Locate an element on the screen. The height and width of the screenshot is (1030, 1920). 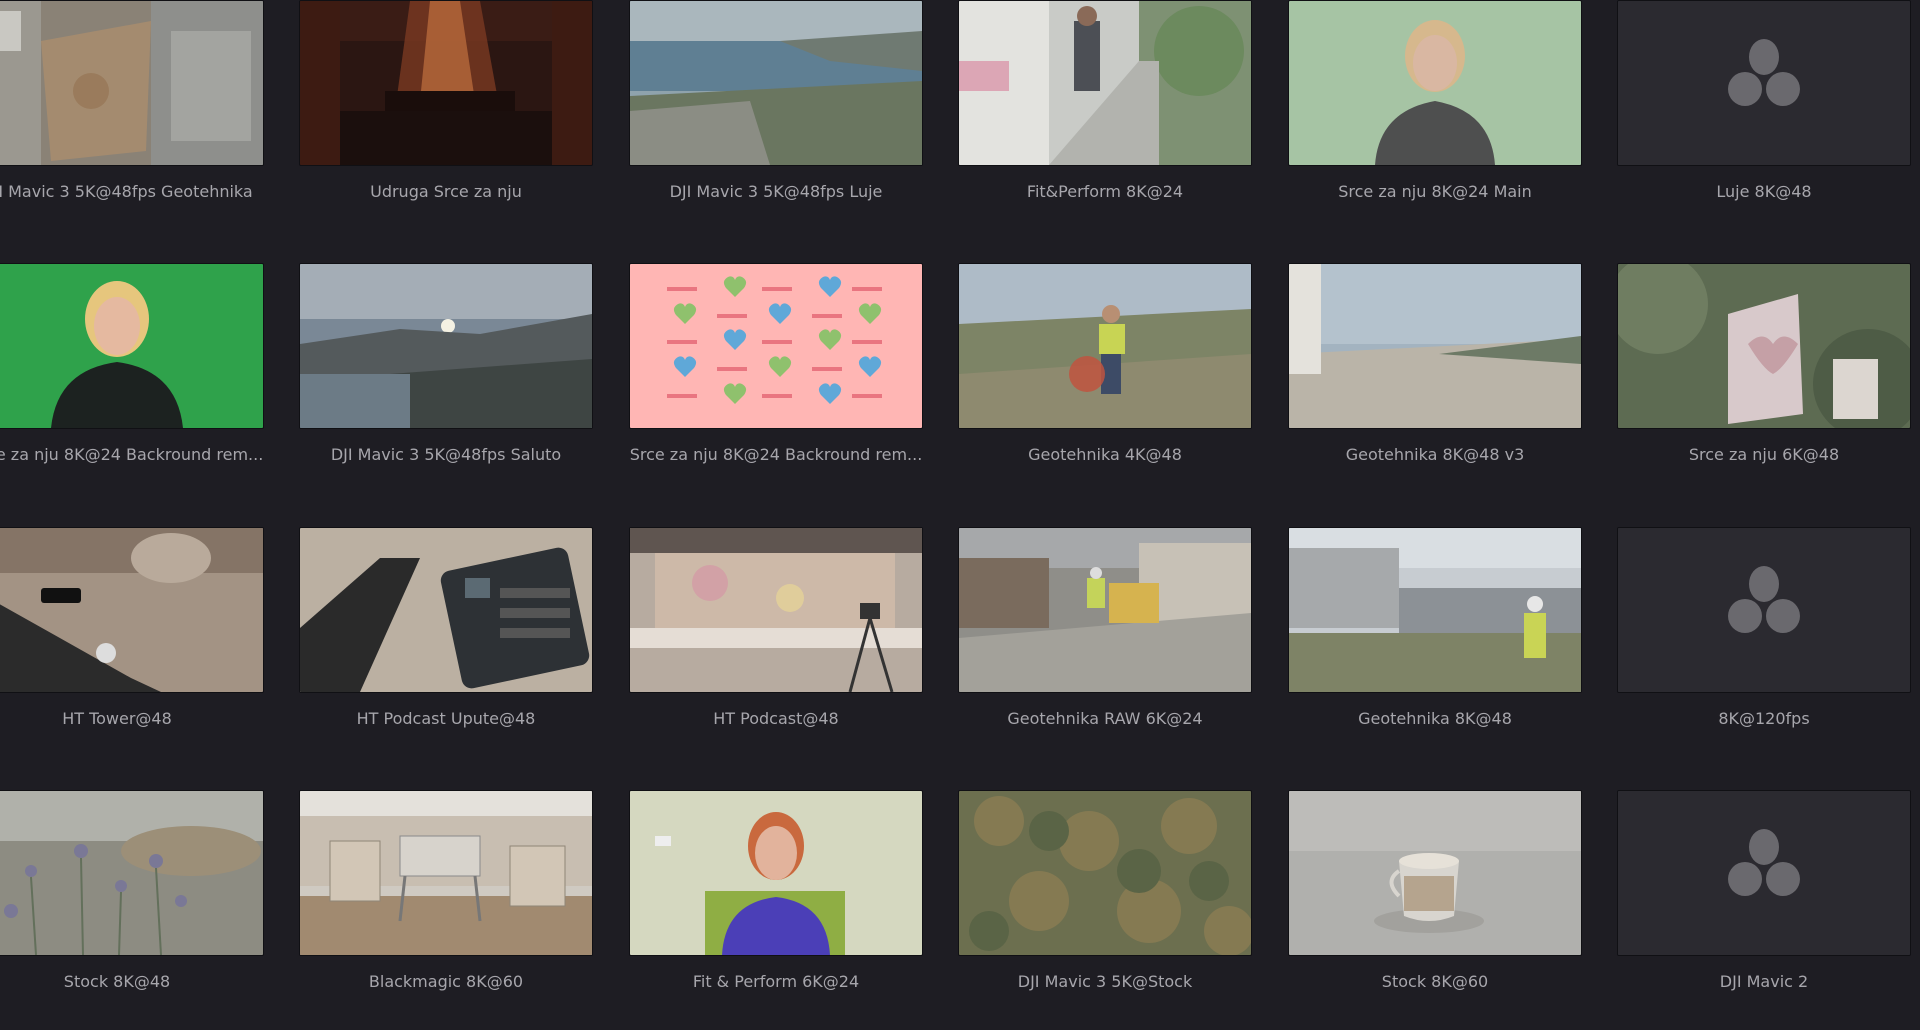
clip-name-label: Stock 8K@60 is located at coordinates (1435, 981).